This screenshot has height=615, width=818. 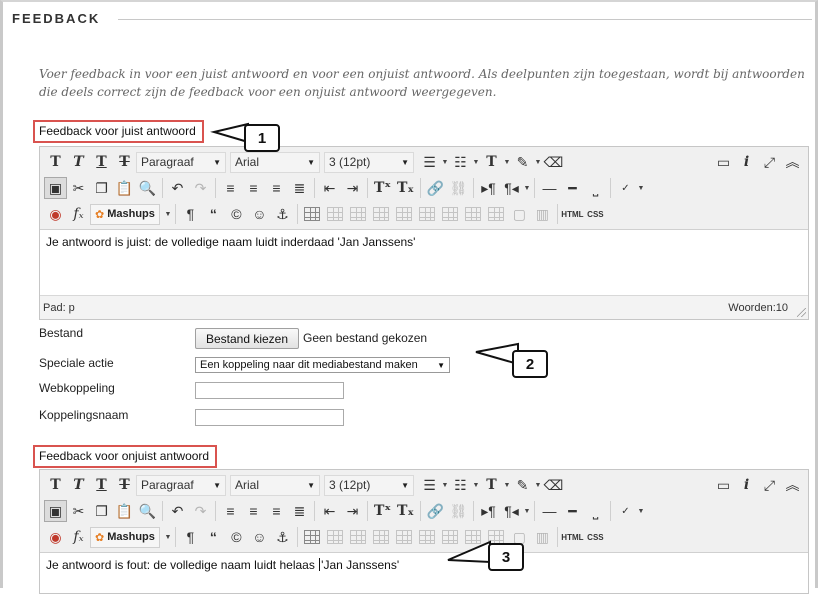 I want to click on copy-icon: ❐, so click(x=101, y=188).